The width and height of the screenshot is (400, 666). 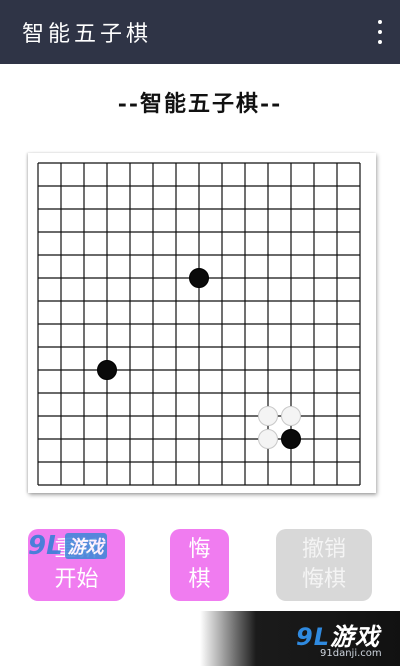 I want to click on watermark-banner-number: 9L, so click(x=313, y=637).